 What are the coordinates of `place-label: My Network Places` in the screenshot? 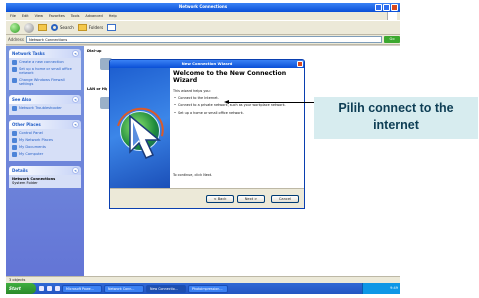 It's located at (36, 140).